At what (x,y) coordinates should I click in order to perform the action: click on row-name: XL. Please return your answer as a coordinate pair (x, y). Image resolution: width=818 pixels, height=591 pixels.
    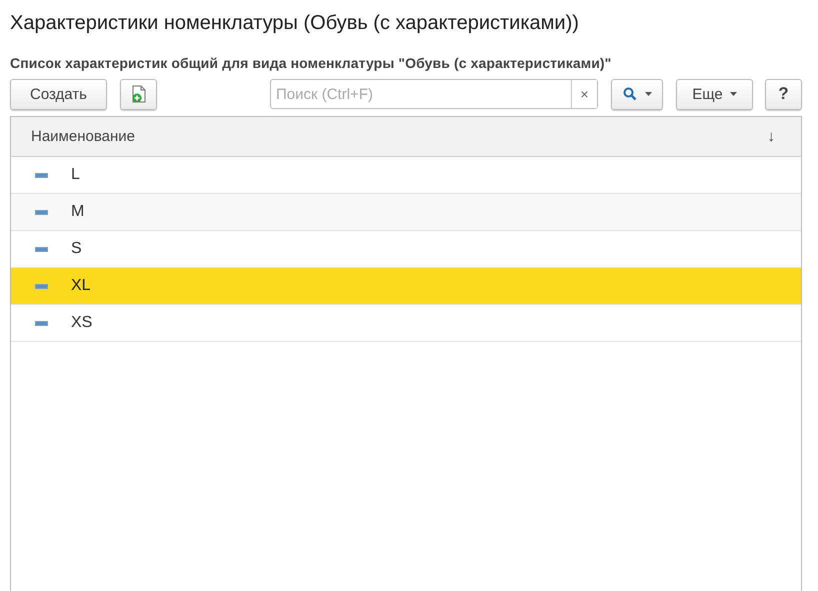
    Looking at the image, I should click on (81, 286).